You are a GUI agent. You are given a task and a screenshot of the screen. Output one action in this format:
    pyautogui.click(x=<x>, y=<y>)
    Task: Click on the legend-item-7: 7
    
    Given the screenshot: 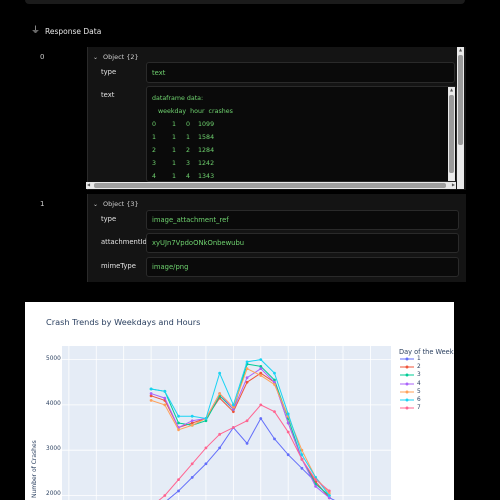 What is the action you would take?
    pyautogui.click(x=410, y=408)
    